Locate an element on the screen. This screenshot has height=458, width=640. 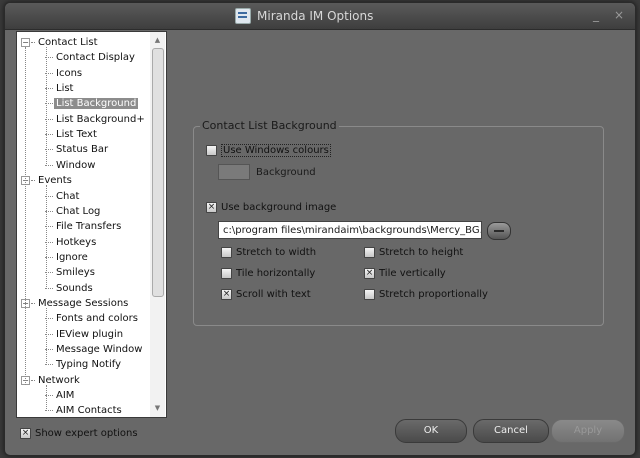
scroll-thumb is located at coordinates (158, 172).